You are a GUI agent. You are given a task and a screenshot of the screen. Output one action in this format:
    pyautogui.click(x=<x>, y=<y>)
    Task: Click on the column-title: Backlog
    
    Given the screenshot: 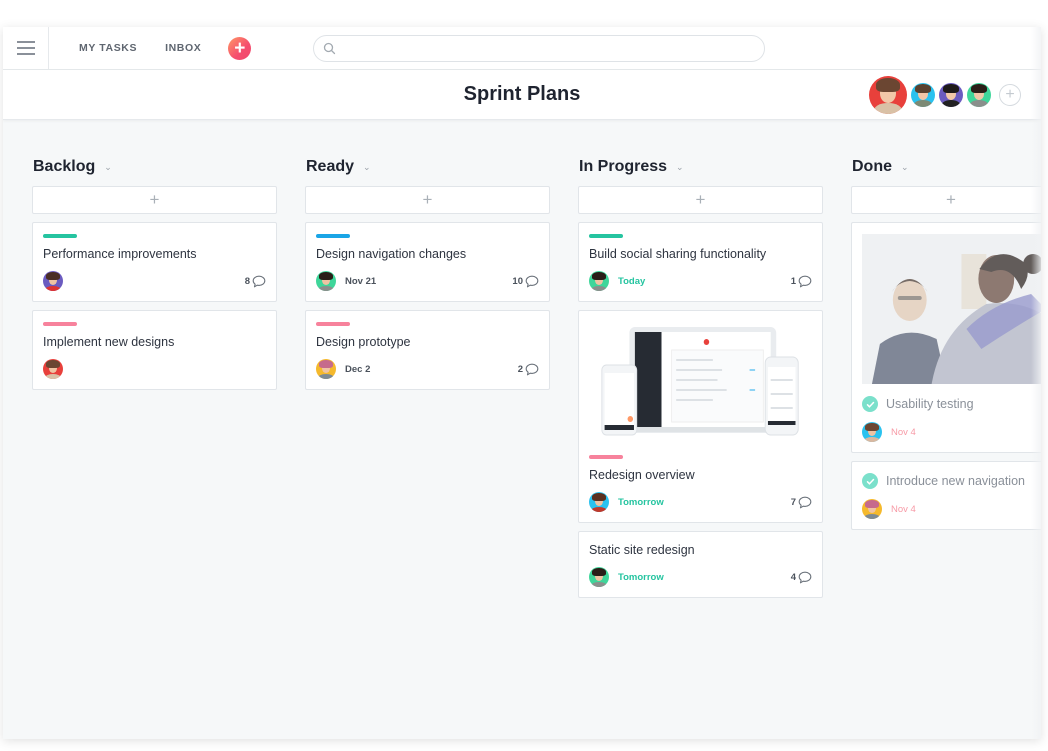 What is the action you would take?
    pyautogui.click(x=64, y=166)
    